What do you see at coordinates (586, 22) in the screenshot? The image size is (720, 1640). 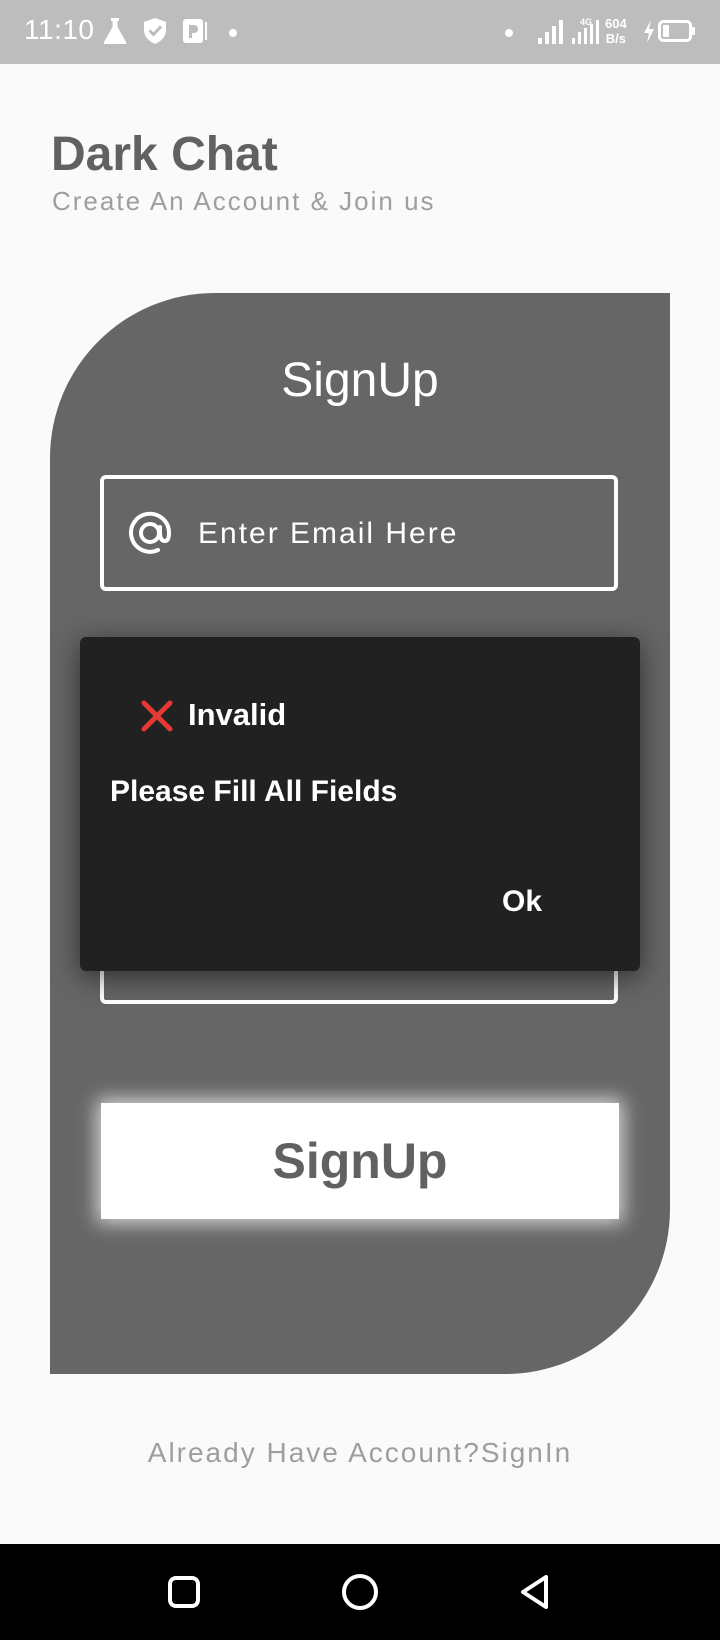 I see `svg-text: 4G` at bounding box center [586, 22].